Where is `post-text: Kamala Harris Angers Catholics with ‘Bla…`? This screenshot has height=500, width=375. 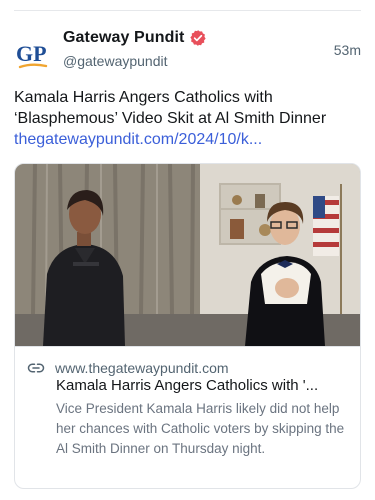
post-text: Kamala Harris Angers Catholics with ‘Bla… is located at coordinates (170, 108).